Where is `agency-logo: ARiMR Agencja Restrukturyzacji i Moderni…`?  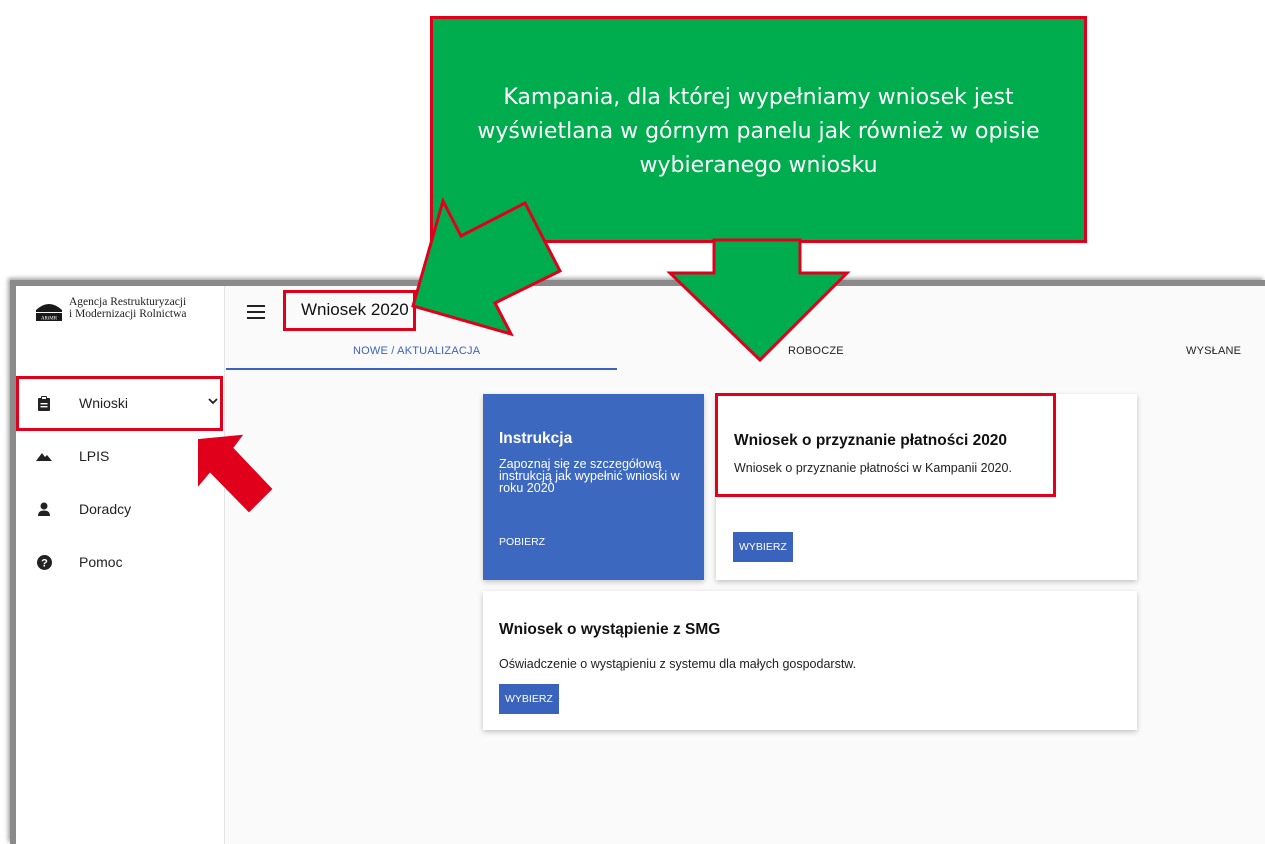 agency-logo: ARiMR Agencja Restrukturyzacji i Moderni… is located at coordinates (111, 309).